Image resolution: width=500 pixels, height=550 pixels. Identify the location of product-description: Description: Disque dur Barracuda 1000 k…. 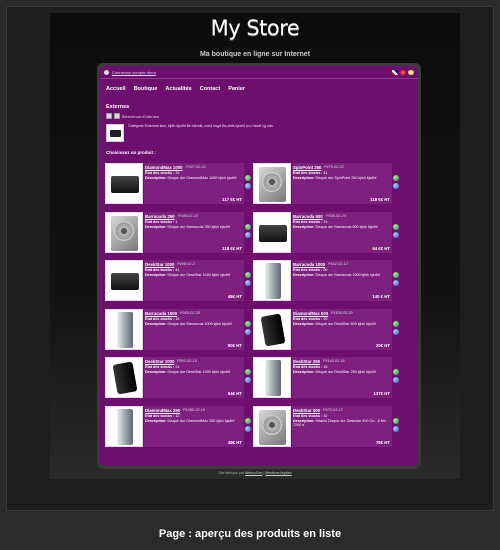
(341, 275).